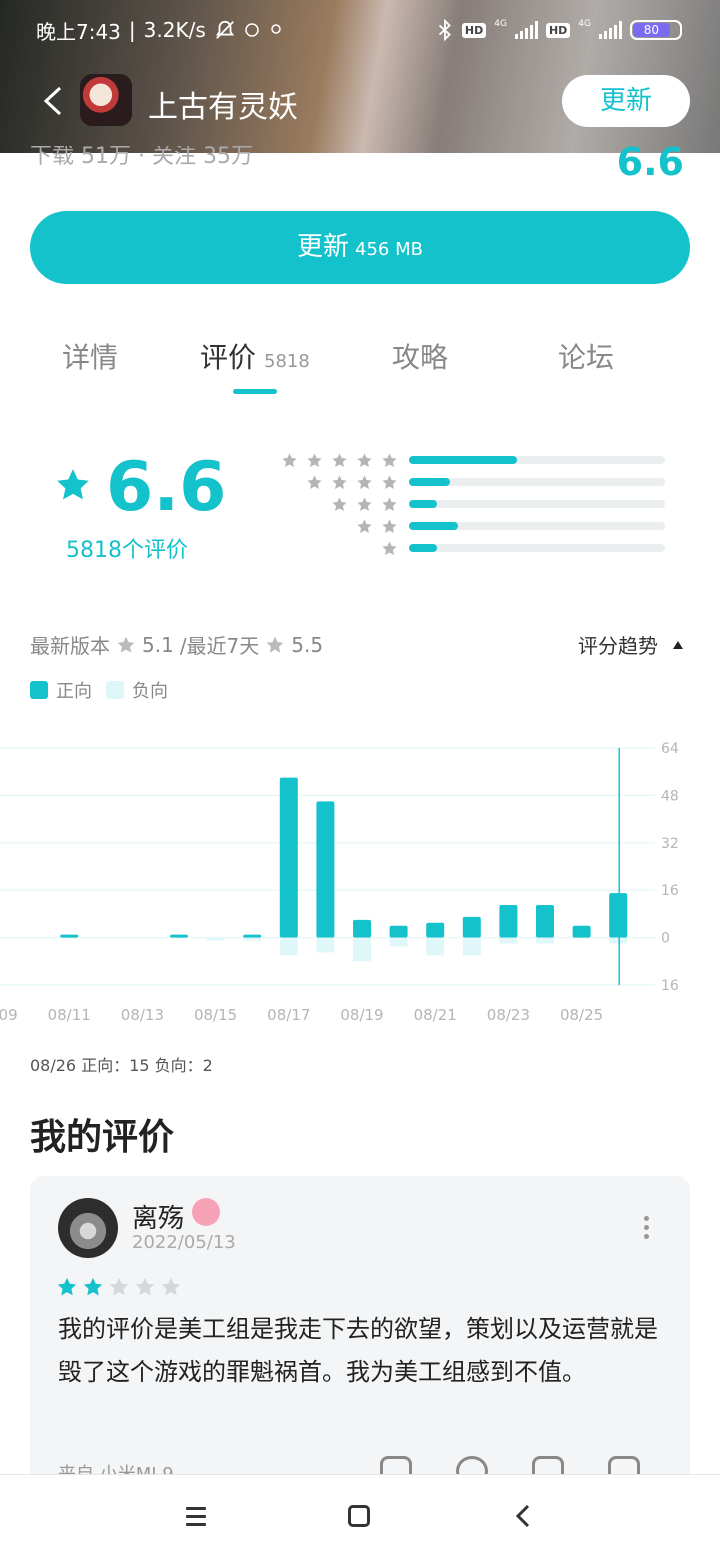 The width and height of the screenshot is (720, 1560). Describe the element at coordinates (255, 391) in the screenshot. I see `tab-indicator` at that location.